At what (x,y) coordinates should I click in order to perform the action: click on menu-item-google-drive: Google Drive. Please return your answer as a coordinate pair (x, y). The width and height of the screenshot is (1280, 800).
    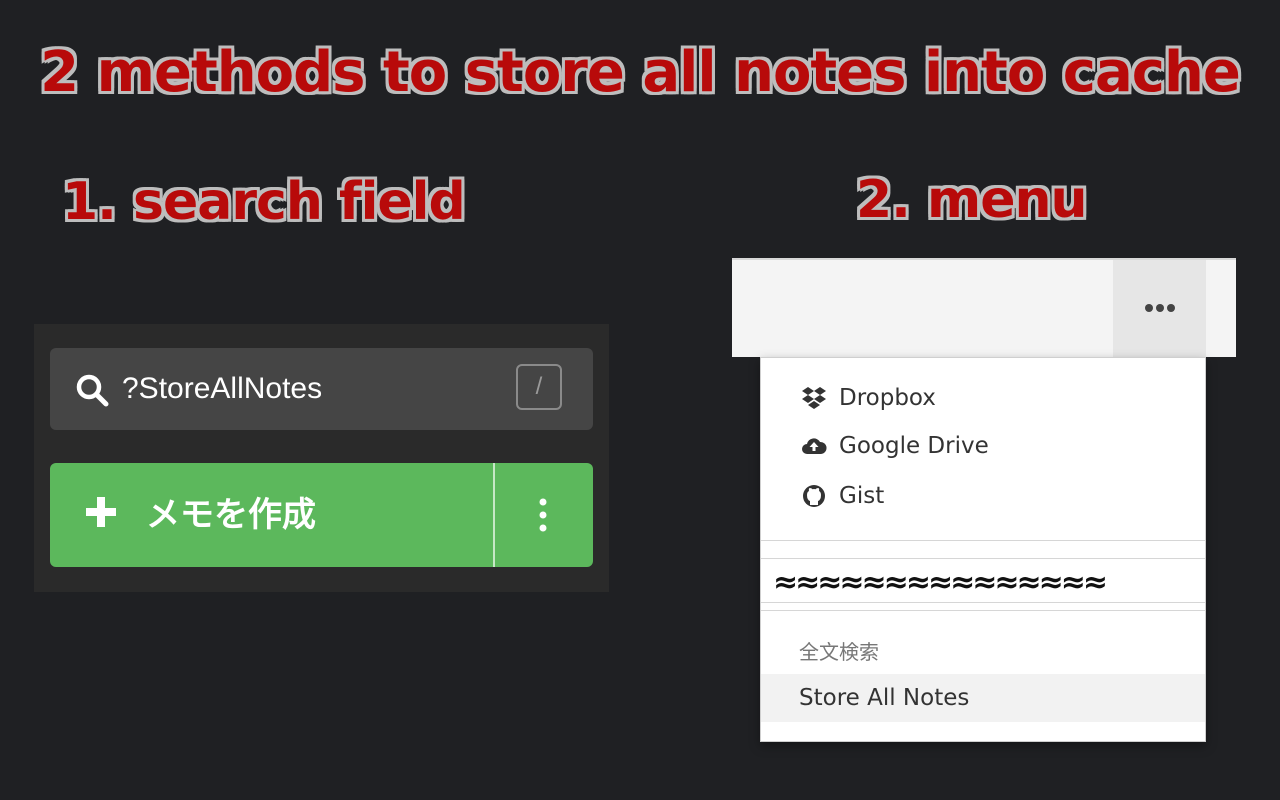
    Looking at the image, I should click on (895, 446).